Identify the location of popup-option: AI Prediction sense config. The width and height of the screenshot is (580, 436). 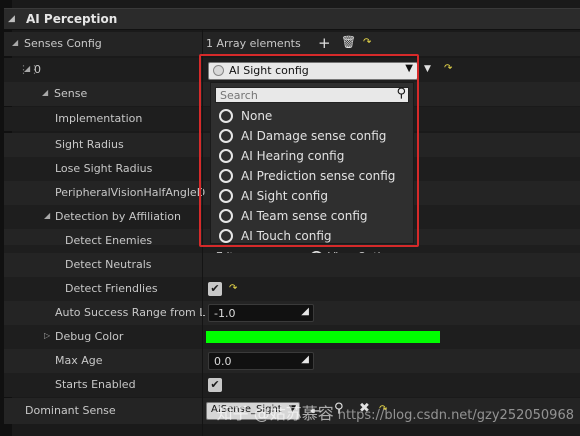
(313, 177).